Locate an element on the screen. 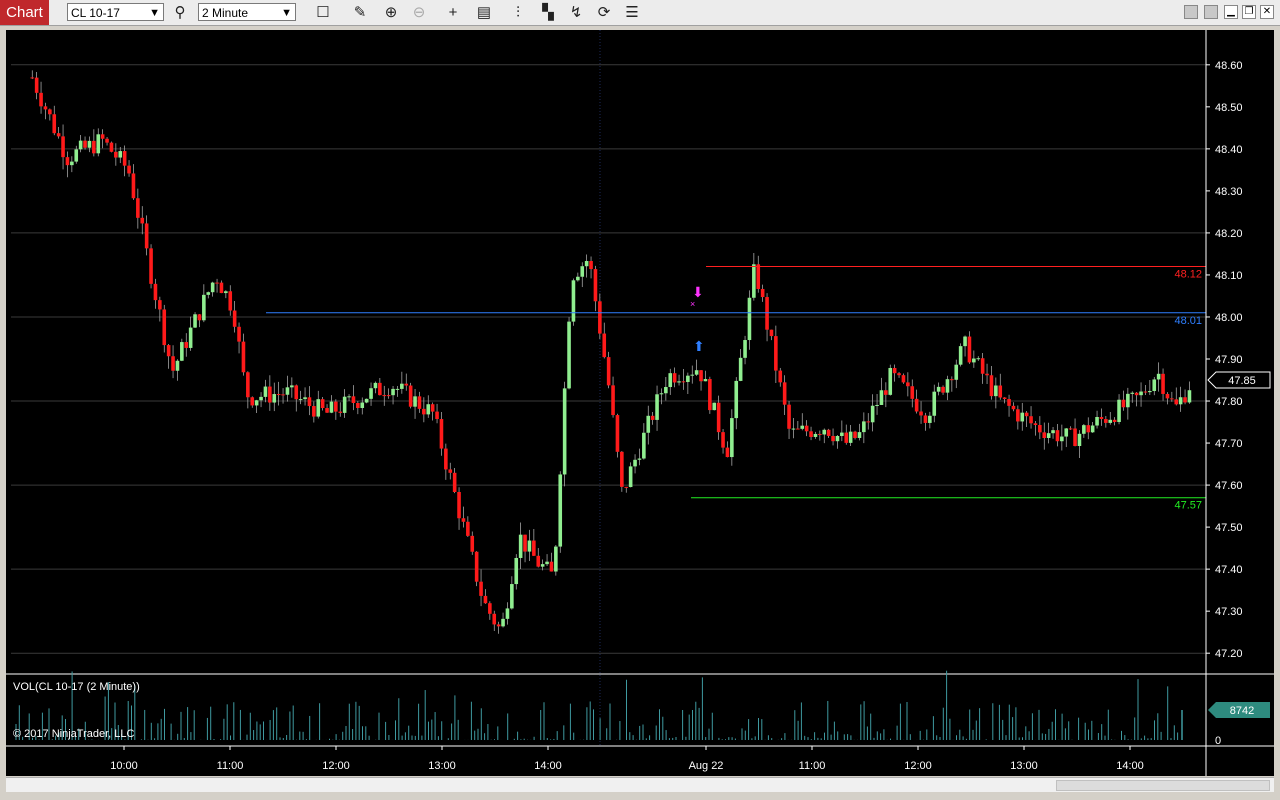 The image size is (1280, 800). zoom-in-icon: ⊕ is located at coordinates (391, 12).